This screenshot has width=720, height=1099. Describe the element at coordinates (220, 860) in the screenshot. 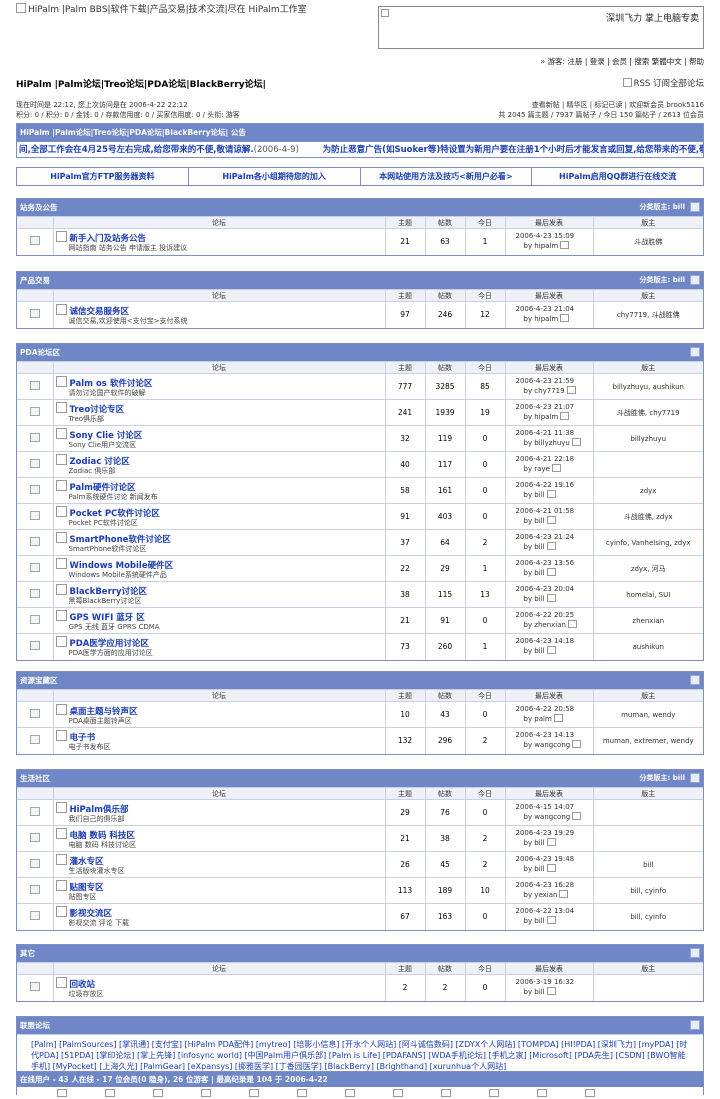

I see `forum-link: 灌水专区` at that location.